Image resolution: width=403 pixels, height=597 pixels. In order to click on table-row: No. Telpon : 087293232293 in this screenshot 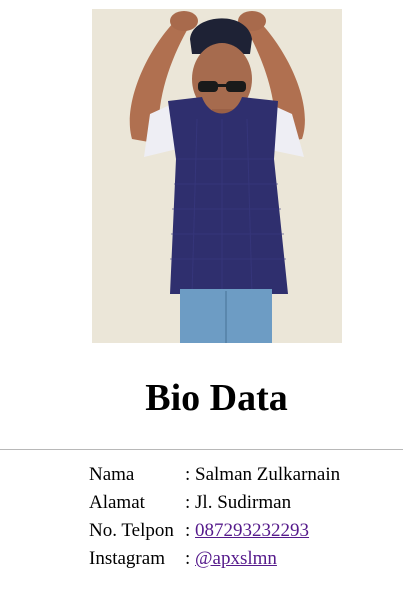, I will do `click(214, 531)`.